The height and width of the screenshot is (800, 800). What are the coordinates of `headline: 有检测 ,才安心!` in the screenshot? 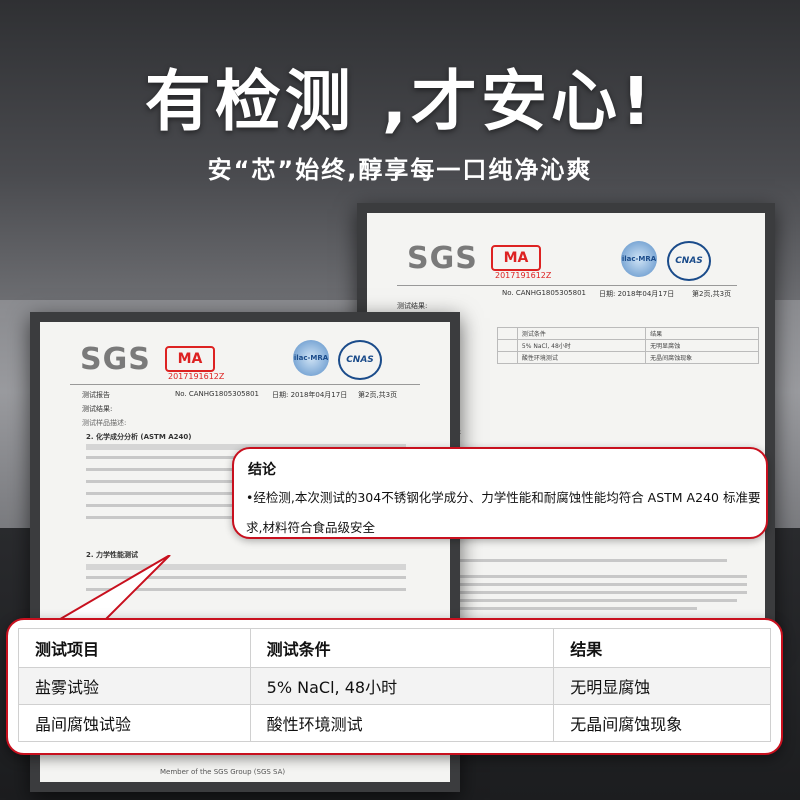 It's located at (400, 101).